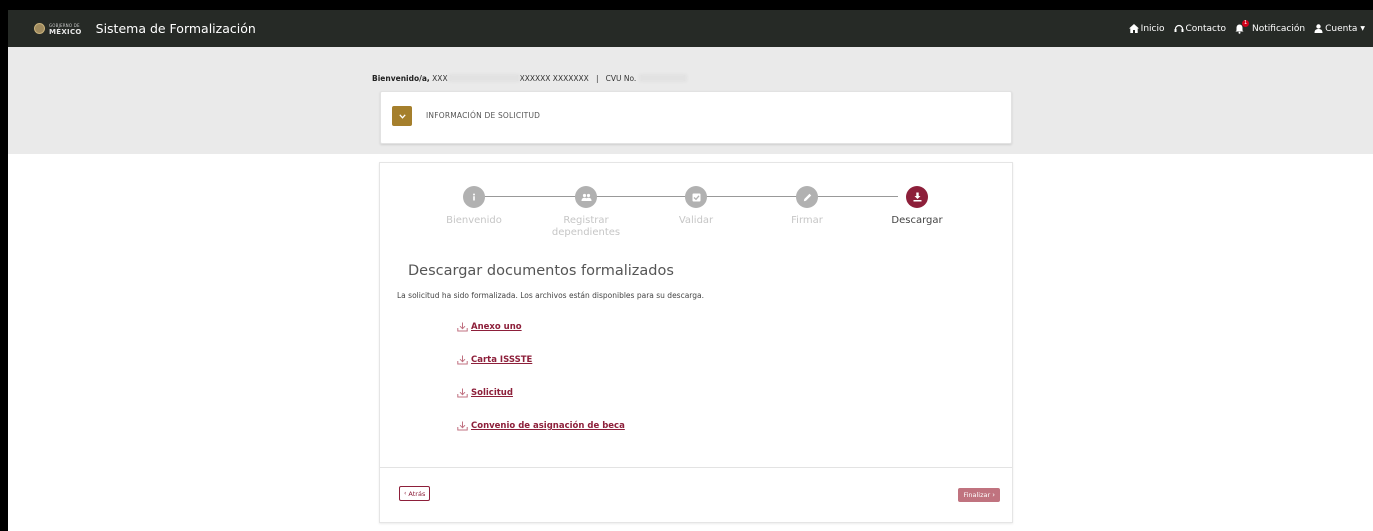 The height and width of the screenshot is (531, 1373). What do you see at coordinates (696, 220) in the screenshot?
I see `step-label: Validar` at bounding box center [696, 220].